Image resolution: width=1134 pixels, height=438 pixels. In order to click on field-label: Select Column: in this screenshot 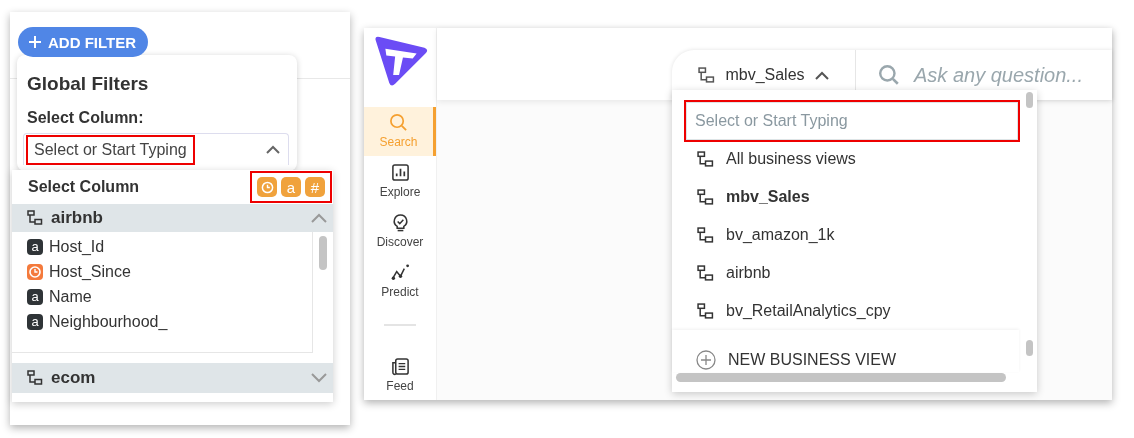, I will do `click(86, 118)`.